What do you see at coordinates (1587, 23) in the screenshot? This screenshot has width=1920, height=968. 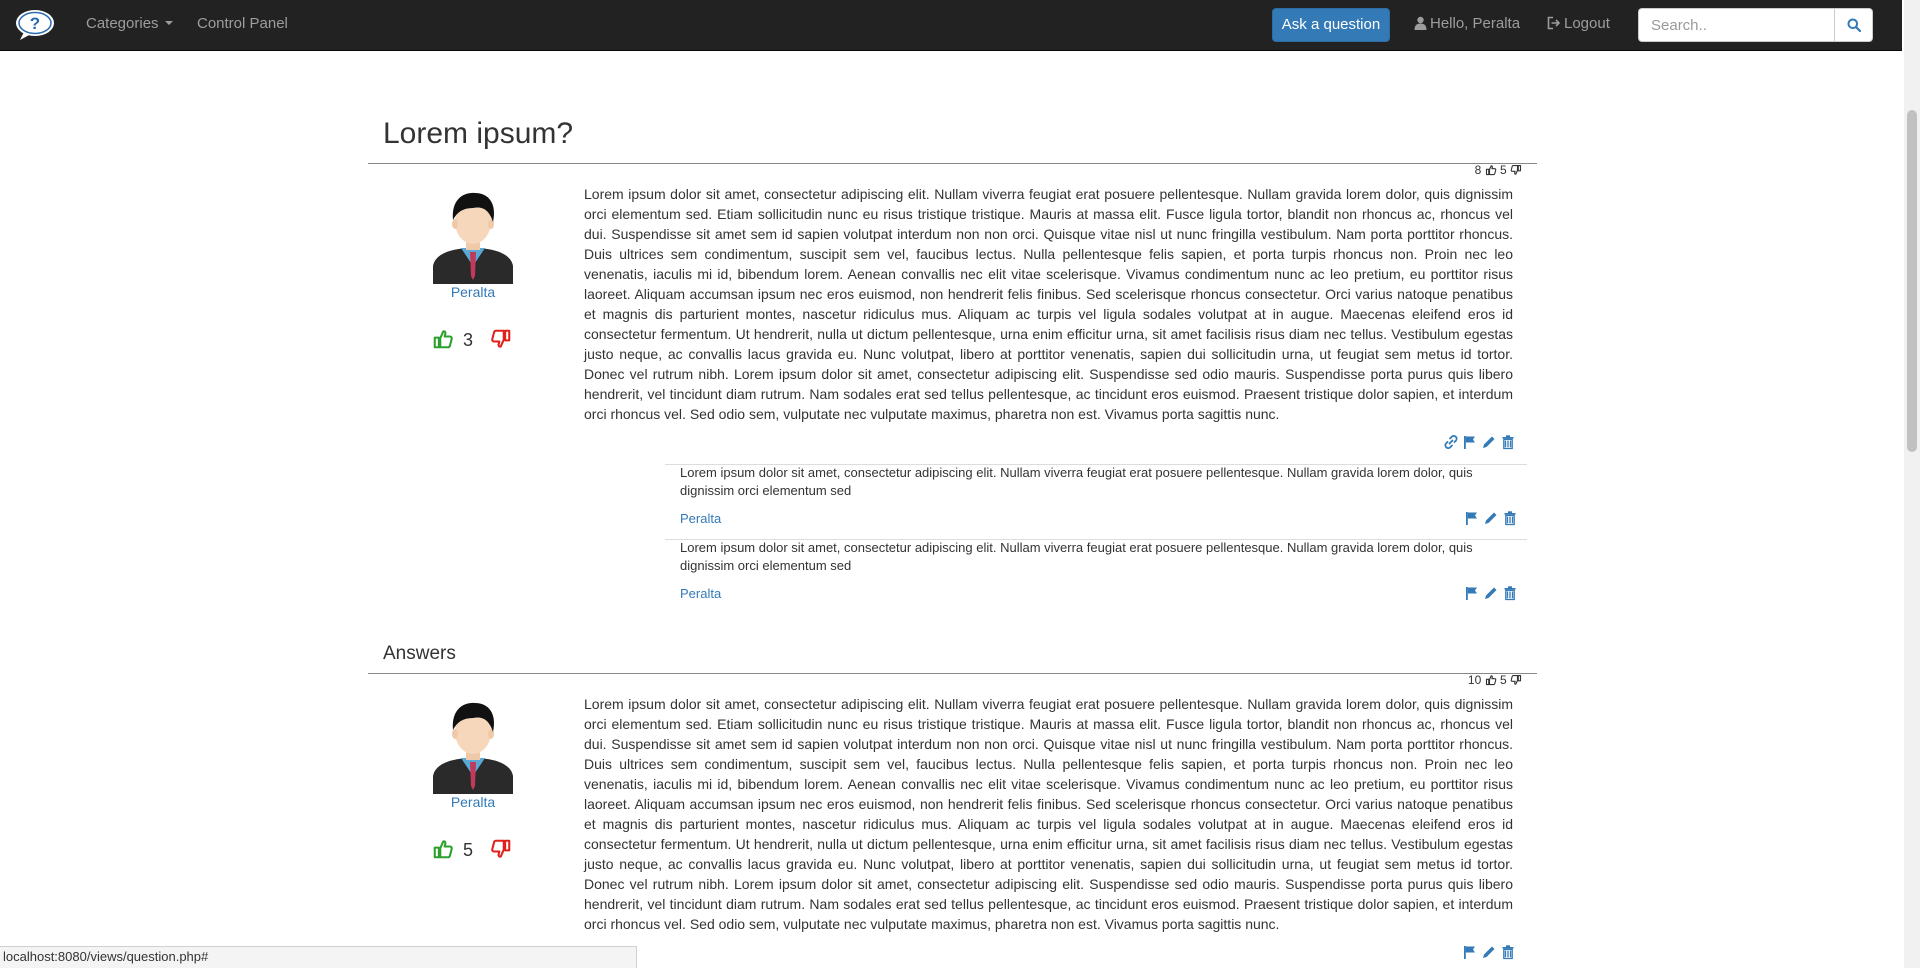 I see `logout-label: Logout` at bounding box center [1587, 23].